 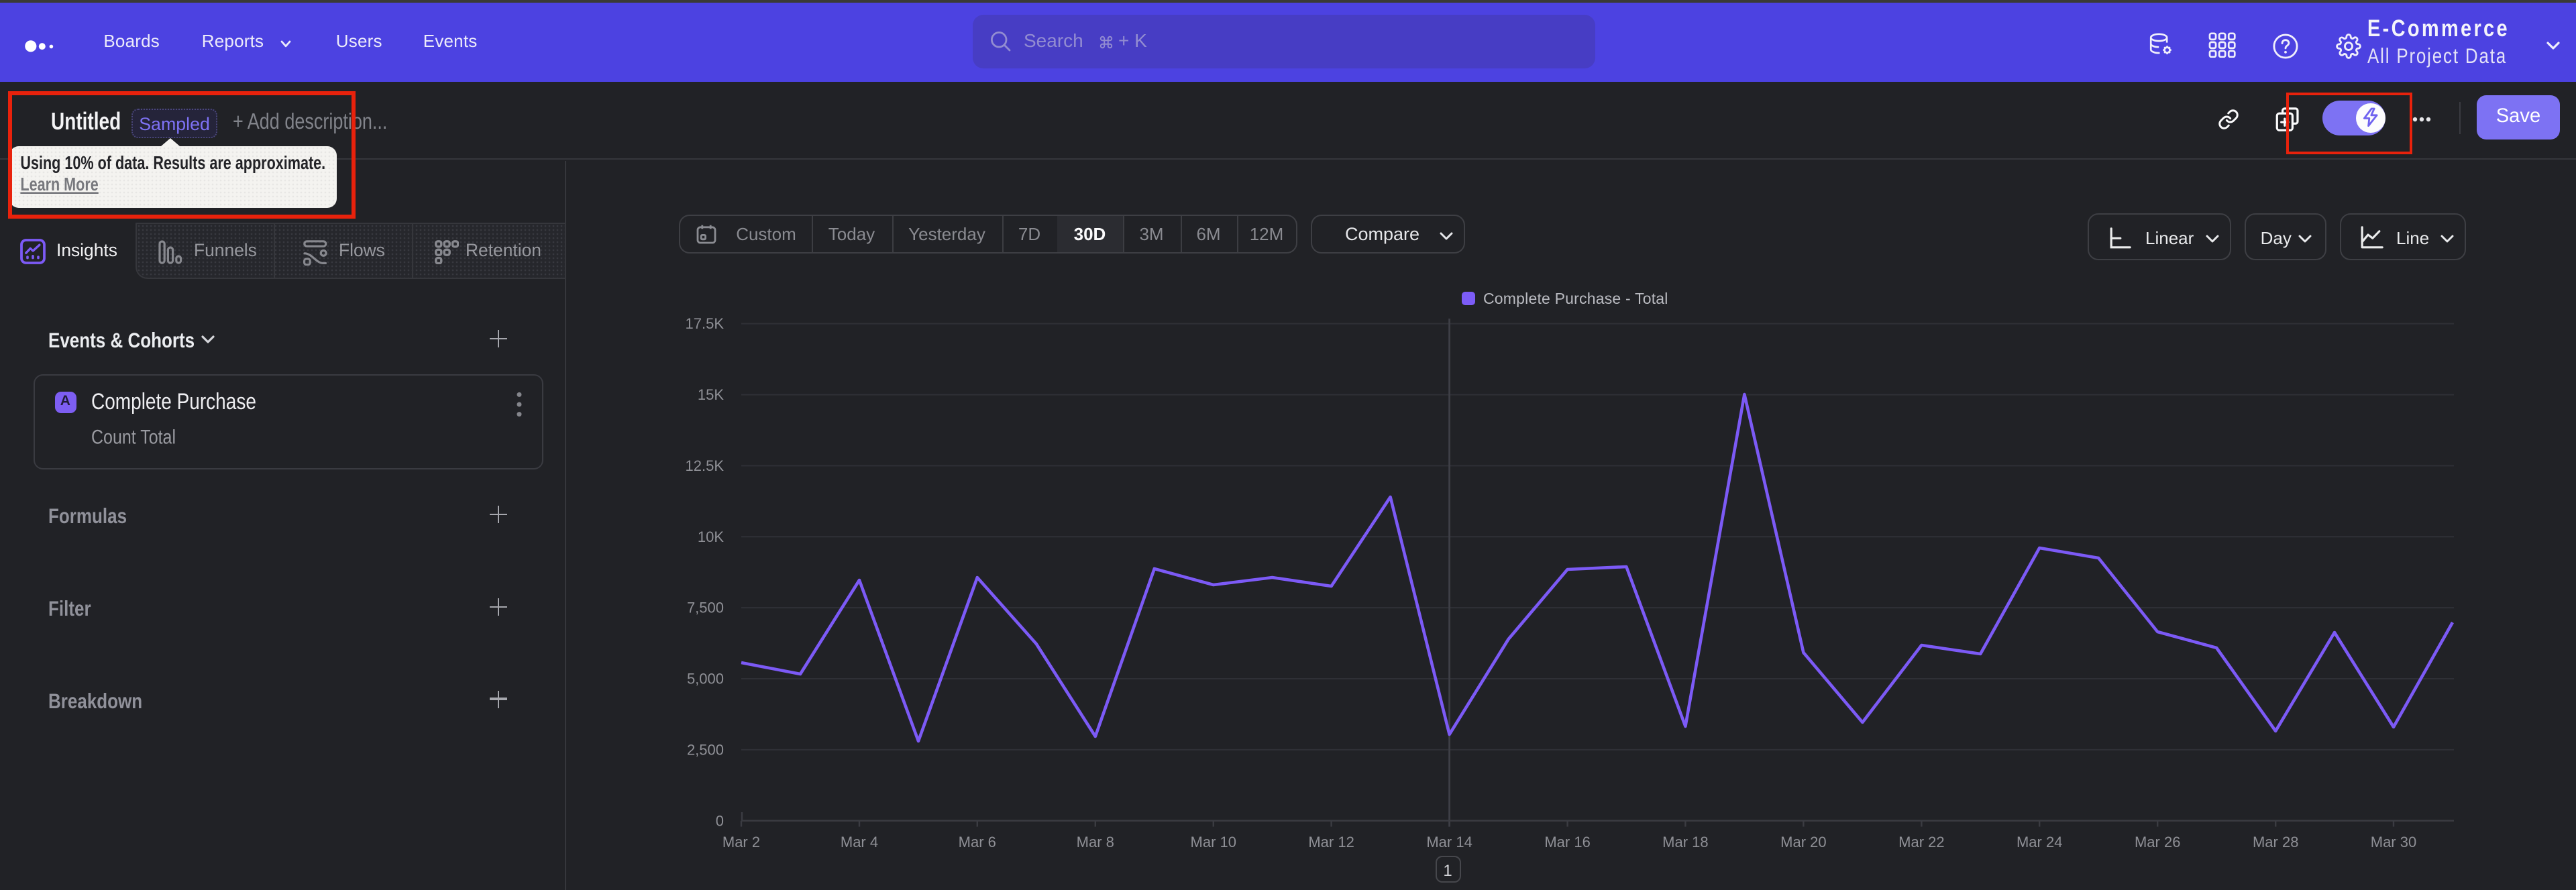 What do you see at coordinates (720, 820) in the screenshot?
I see `svg-text: 0` at bounding box center [720, 820].